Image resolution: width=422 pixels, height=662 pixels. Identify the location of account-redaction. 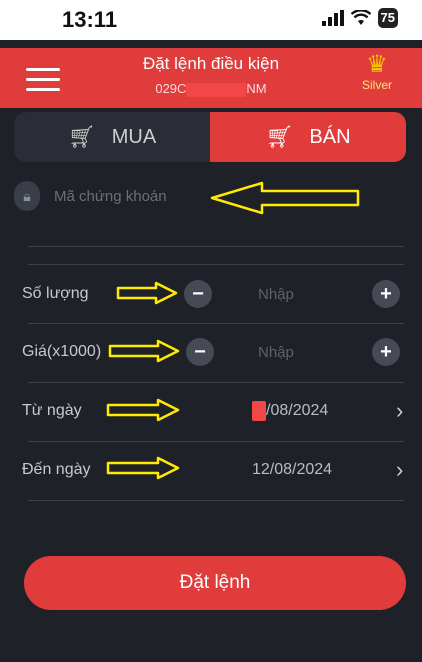
(216, 89).